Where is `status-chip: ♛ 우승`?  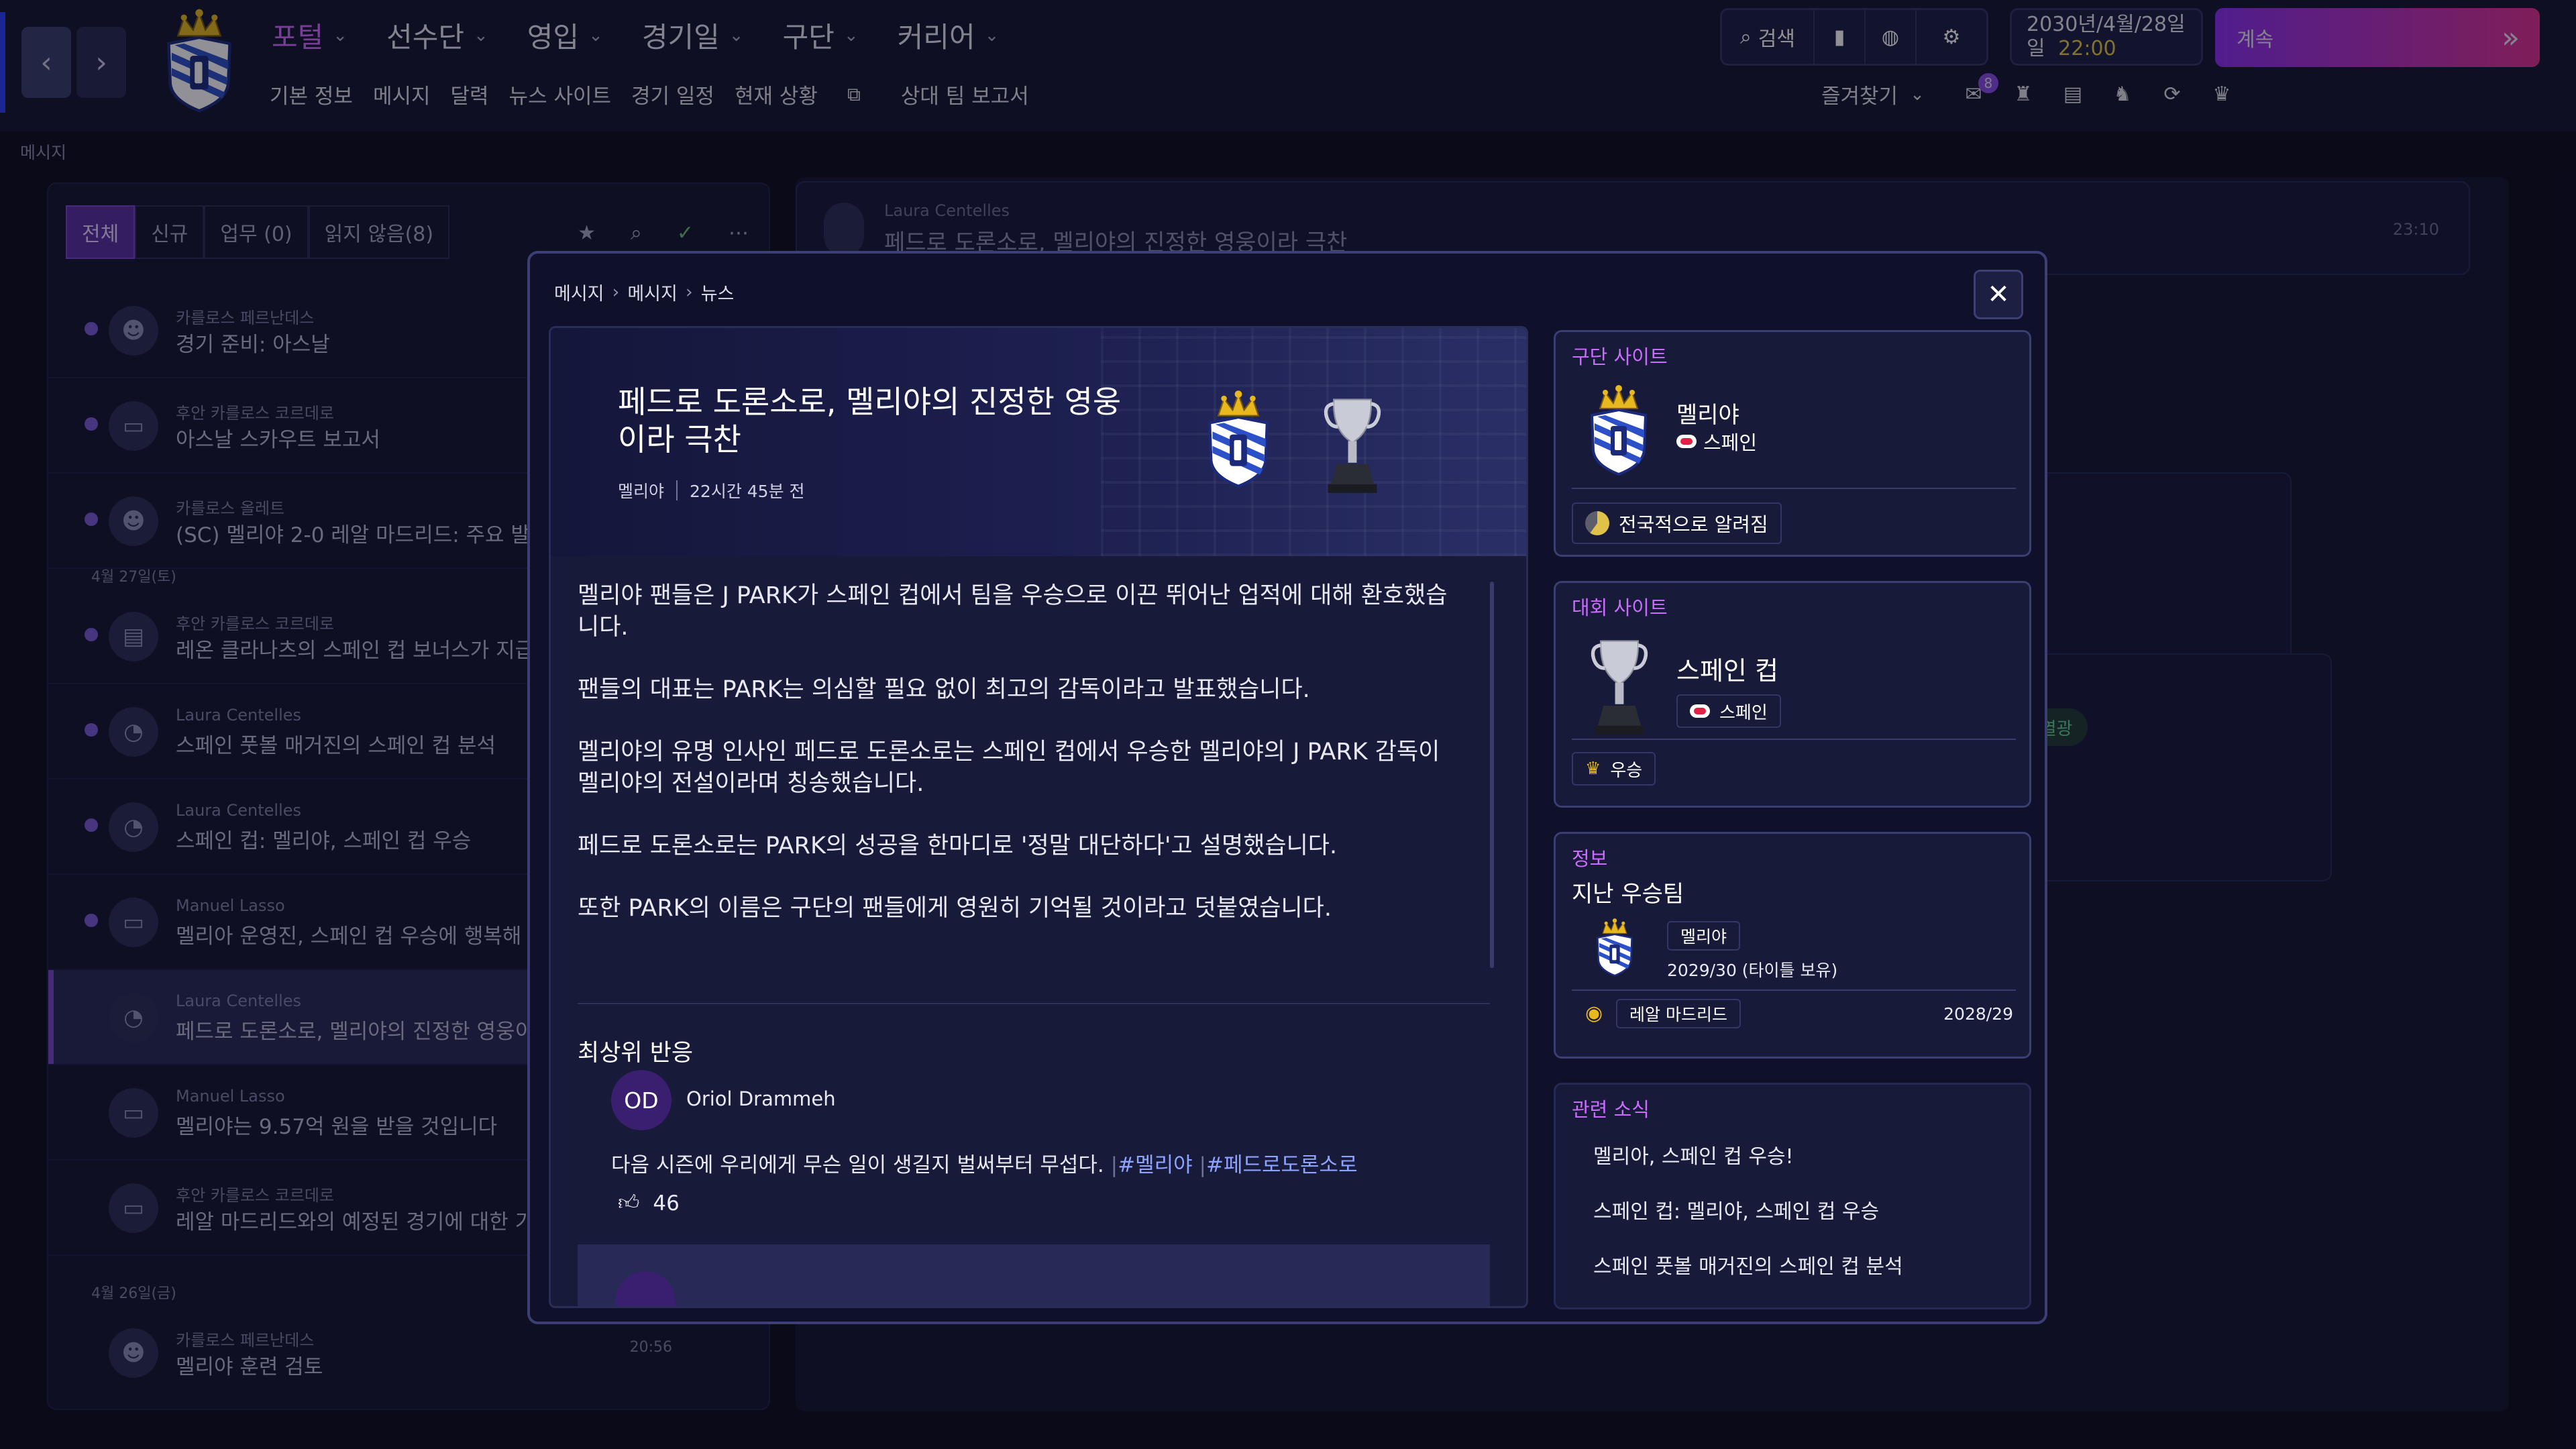 status-chip: ♛ 우승 is located at coordinates (1614, 769).